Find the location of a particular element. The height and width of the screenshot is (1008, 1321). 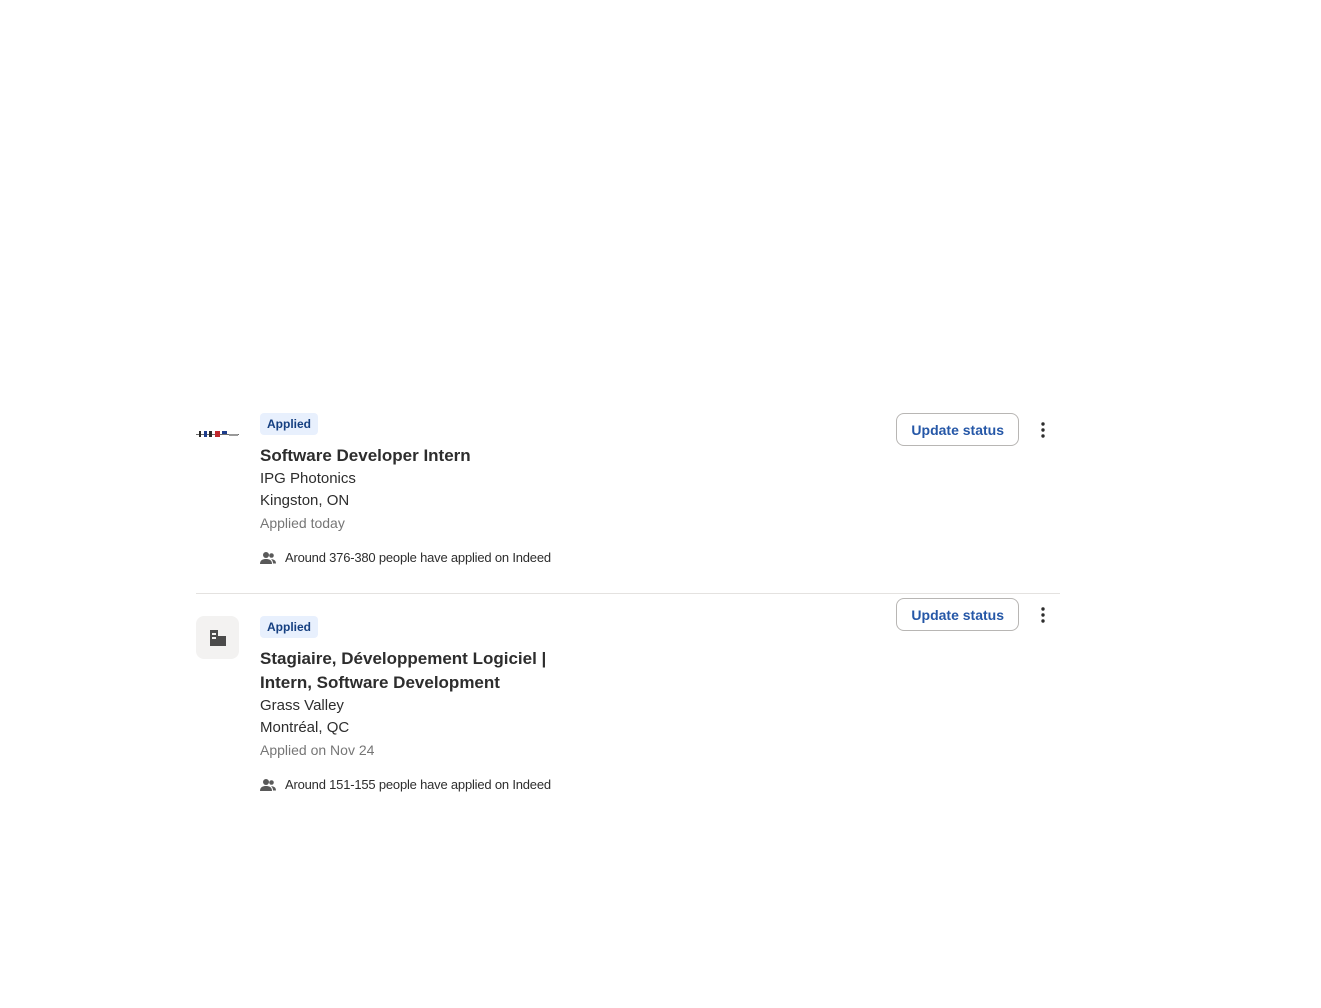

company-building-icon is located at coordinates (217, 637).